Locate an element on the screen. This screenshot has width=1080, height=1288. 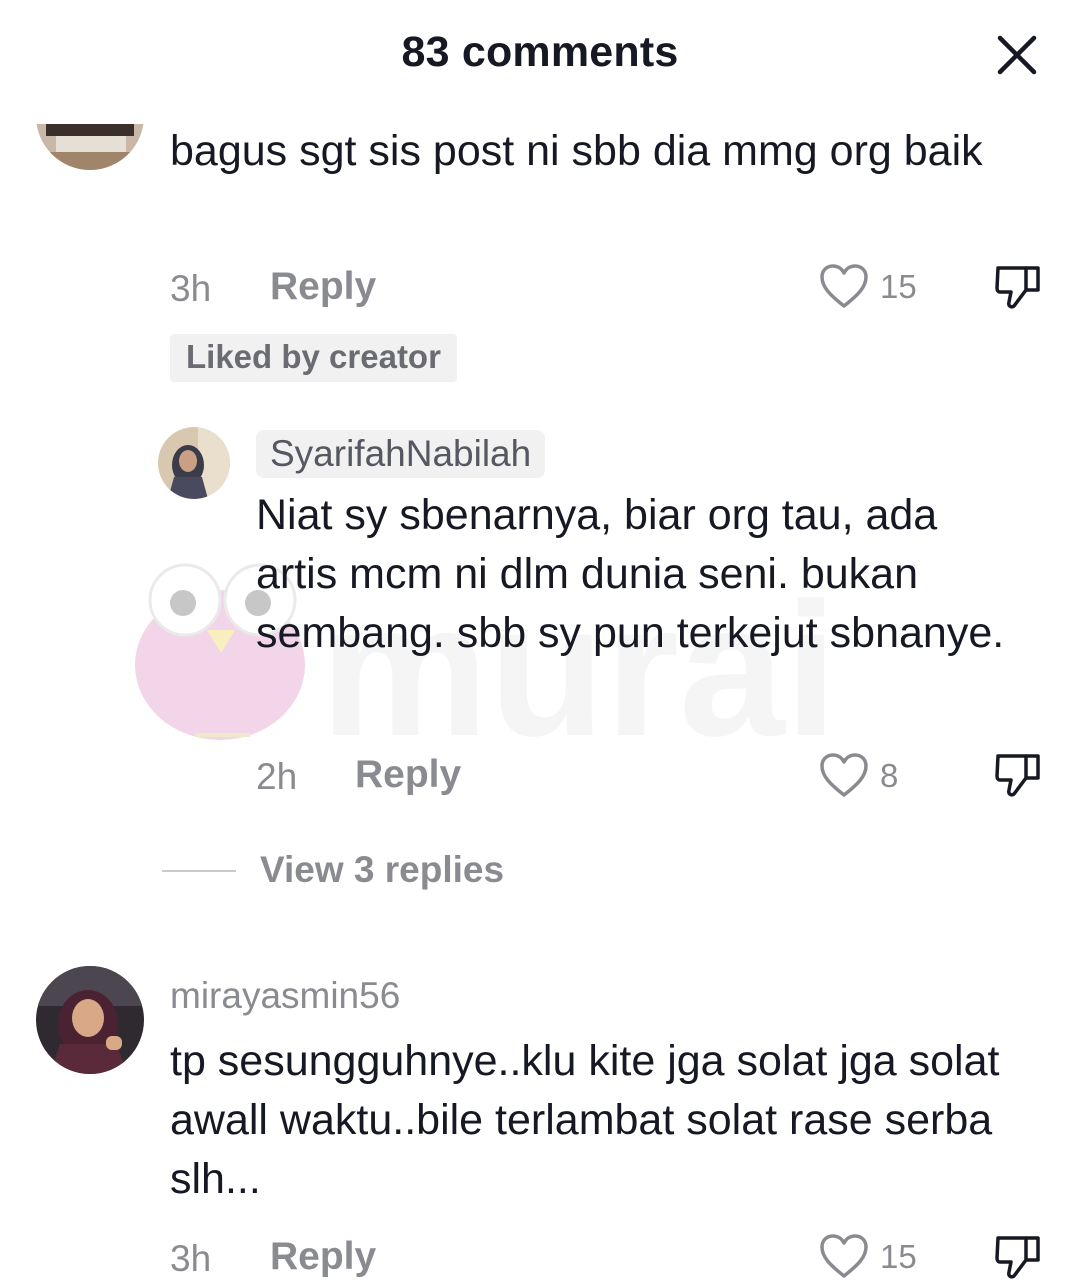
replies-divider is located at coordinates (199, 871).